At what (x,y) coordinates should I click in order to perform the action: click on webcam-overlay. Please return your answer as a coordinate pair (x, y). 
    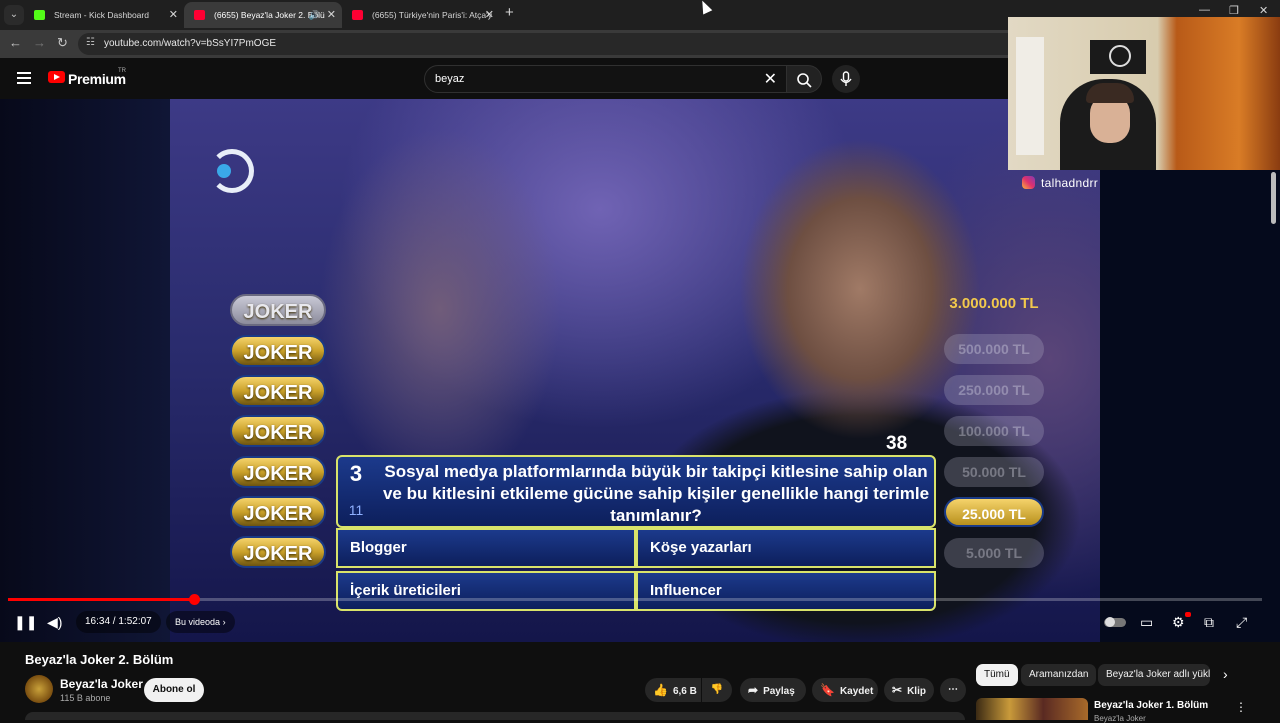
    Looking at the image, I should click on (1144, 93).